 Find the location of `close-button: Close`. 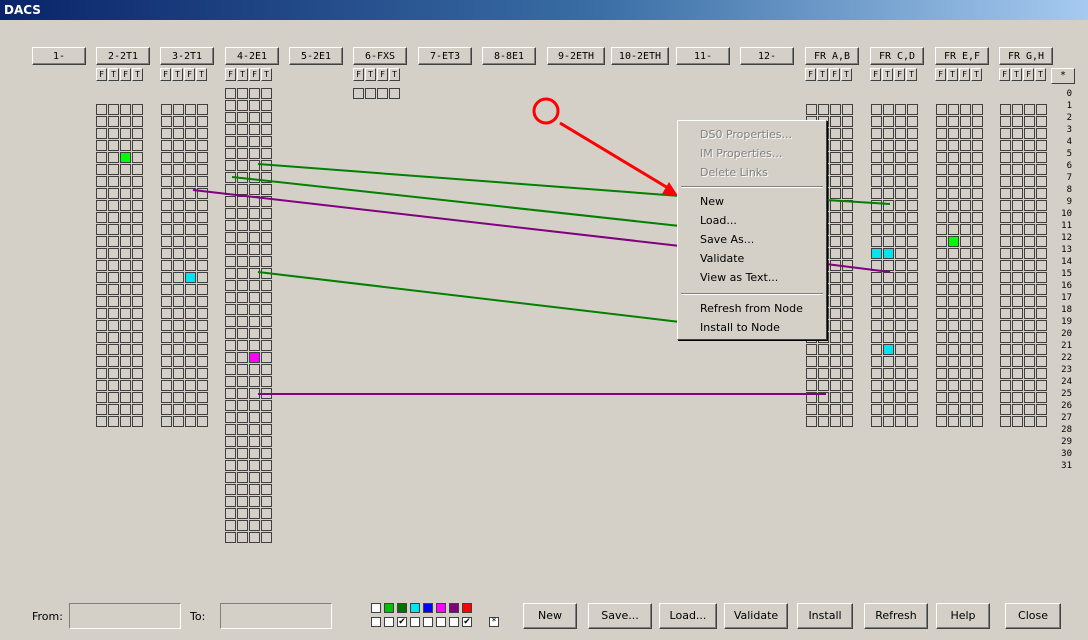

close-button: Close is located at coordinates (1033, 616).